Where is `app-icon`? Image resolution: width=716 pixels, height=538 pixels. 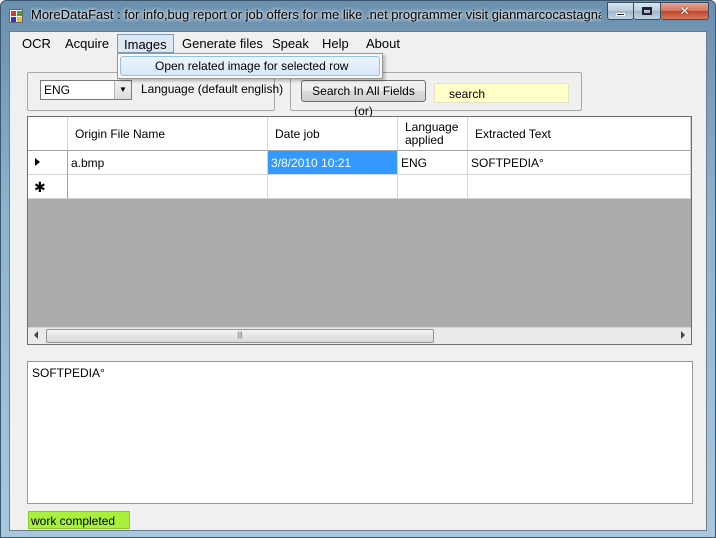 app-icon is located at coordinates (16, 16).